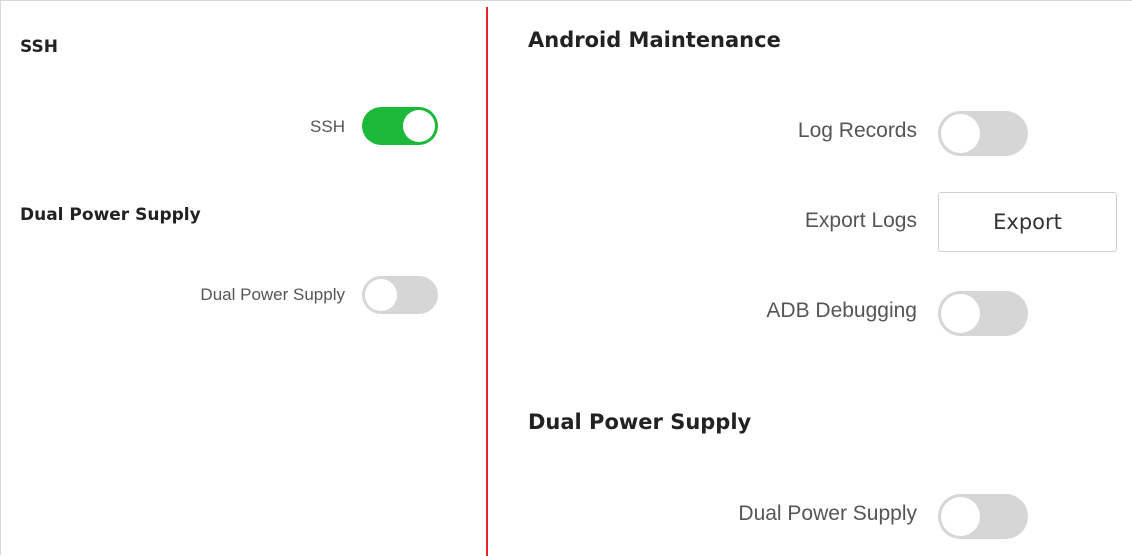 The image size is (1132, 556). What do you see at coordinates (827, 513) in the screenshot?
I see `dual-power-label-right: Dual Power Supply` at bounding box center [827, 513].